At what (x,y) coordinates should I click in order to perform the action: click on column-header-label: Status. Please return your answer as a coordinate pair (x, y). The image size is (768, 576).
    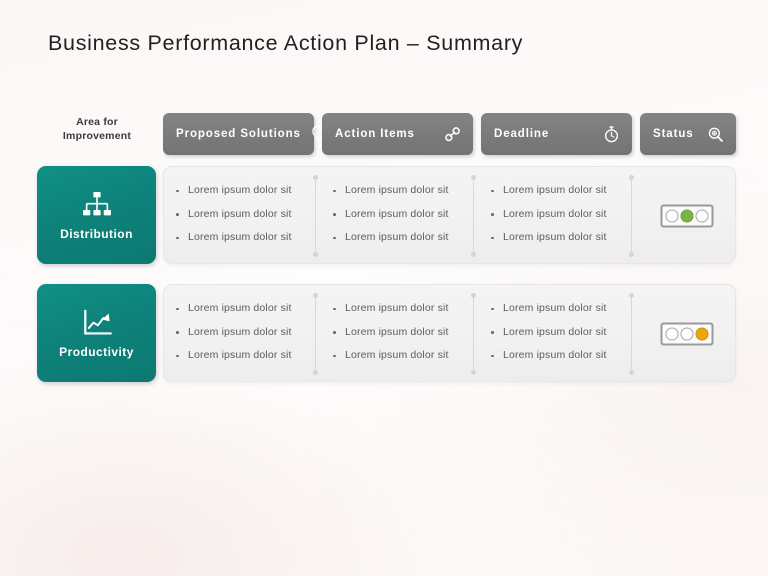
    Looking at the image, I should click on (673, 134).